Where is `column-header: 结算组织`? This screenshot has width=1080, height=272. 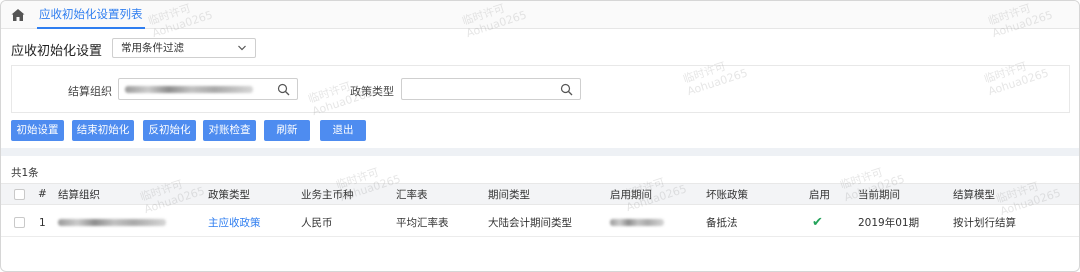
column-header: 结算组织 is located at coordinates (79, 194).